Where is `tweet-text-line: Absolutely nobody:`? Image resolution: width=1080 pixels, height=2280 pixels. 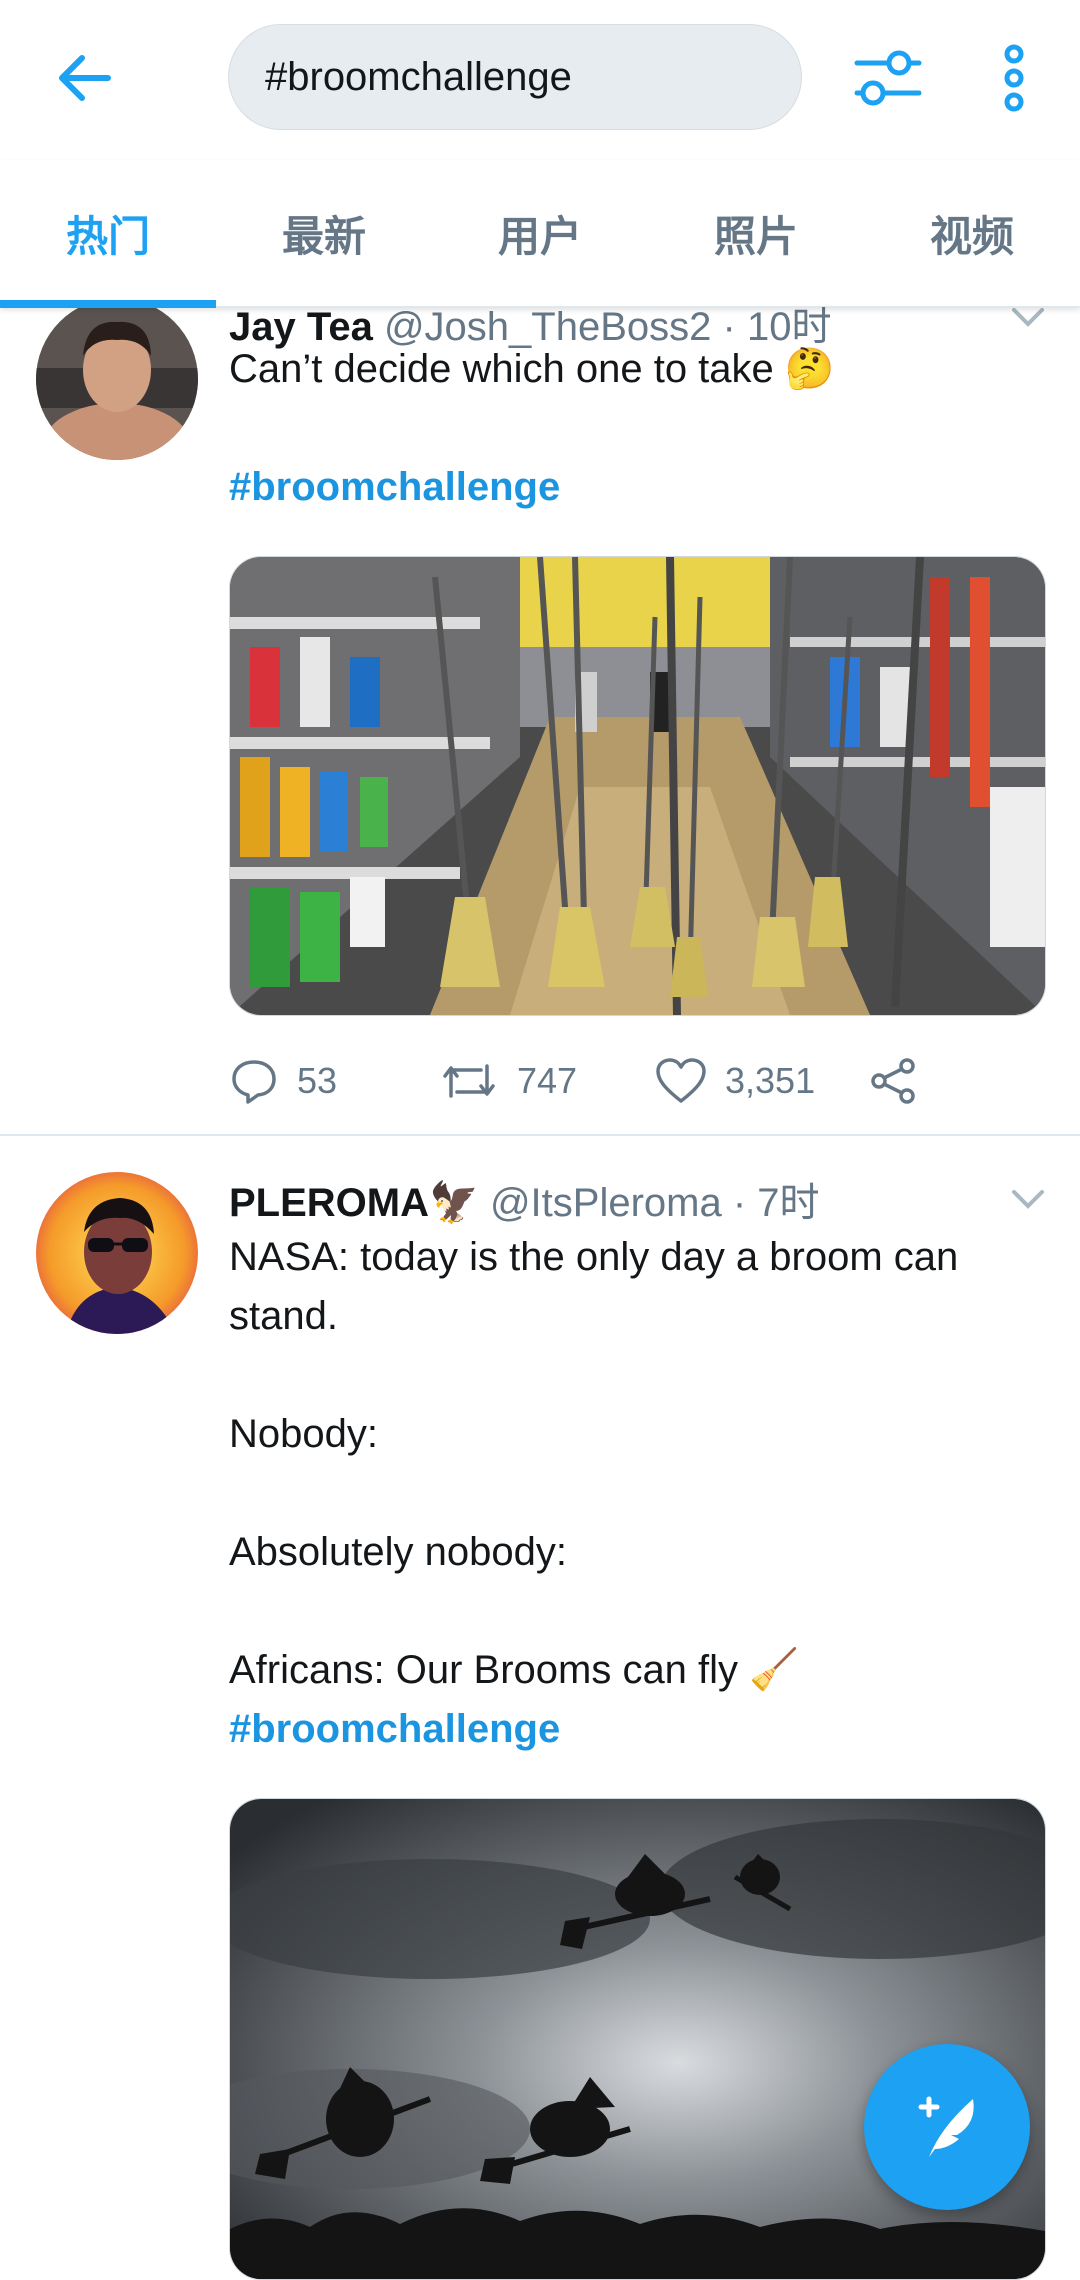
tweet-text-line: Absolutely nobody: is located at coordinates (398, 1552).